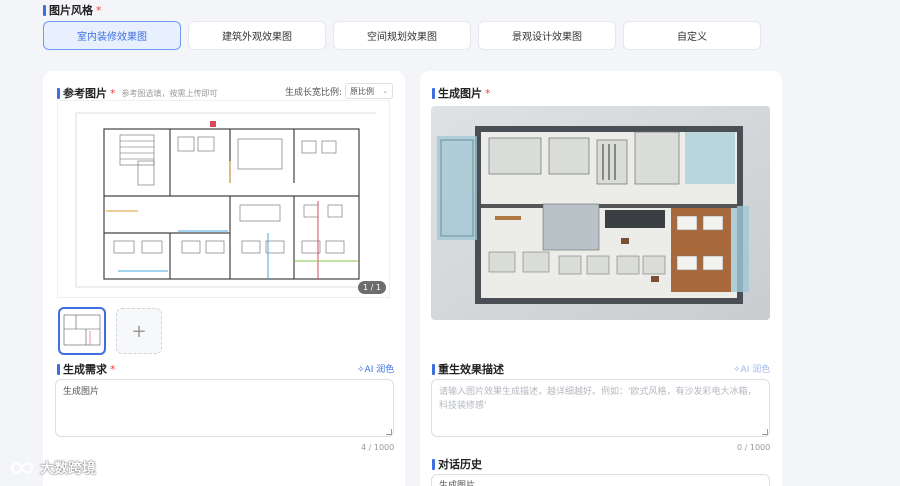 The image size is (900, 486). I want to click on regen-title-text: 重生效果描述, so click(471, 369).